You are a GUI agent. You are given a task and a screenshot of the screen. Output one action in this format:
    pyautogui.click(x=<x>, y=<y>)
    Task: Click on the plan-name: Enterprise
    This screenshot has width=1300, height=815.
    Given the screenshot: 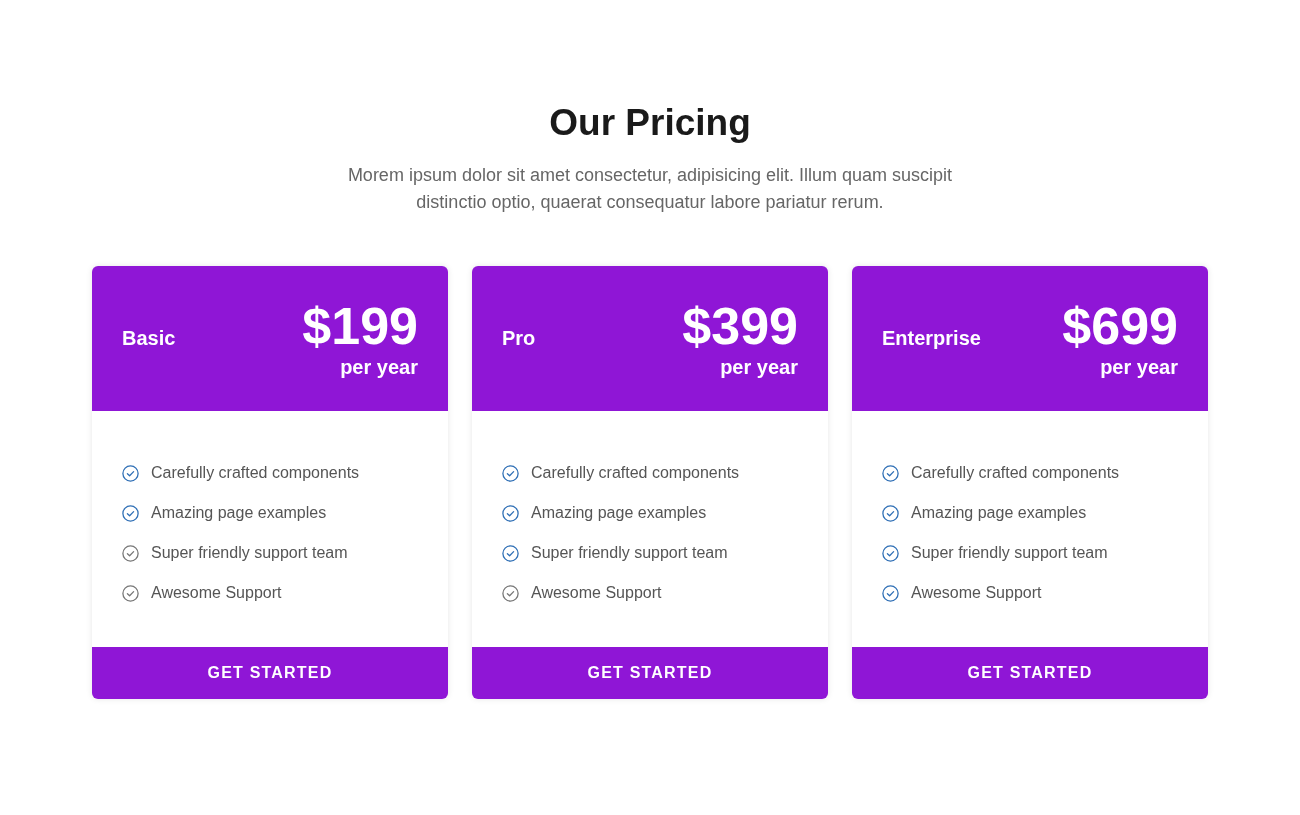 What is the action you would take?
    pyautogui.click(x=931, y=338)
    